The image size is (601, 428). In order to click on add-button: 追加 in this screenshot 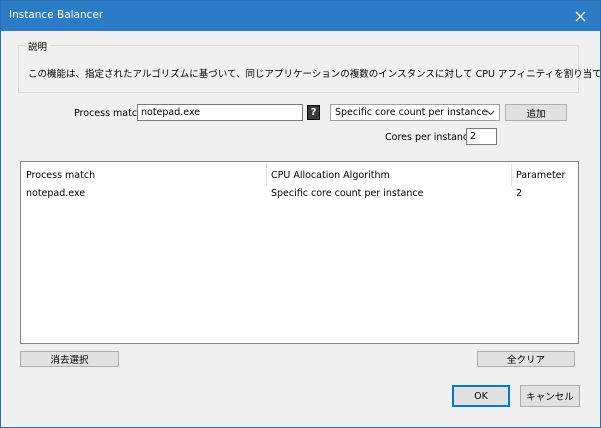, I will do `click(536, 112)`.